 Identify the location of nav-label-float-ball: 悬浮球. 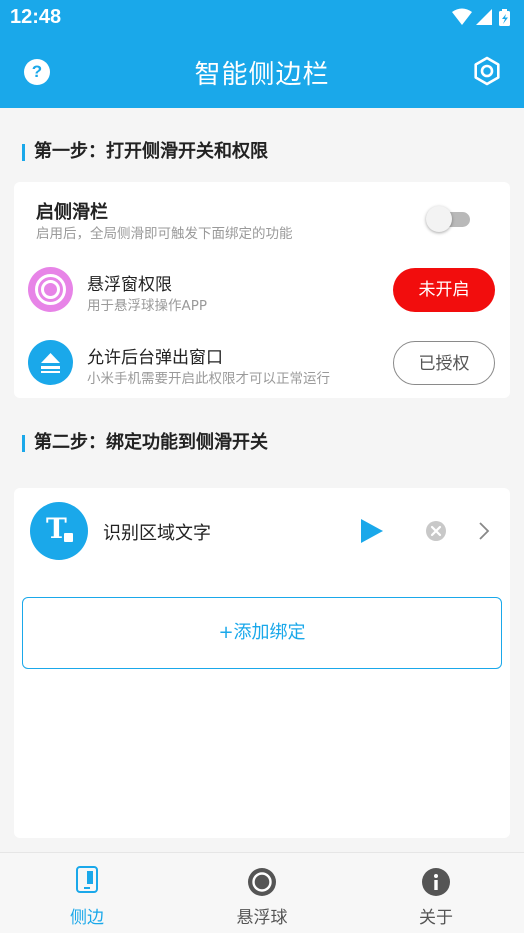
(262, 918).